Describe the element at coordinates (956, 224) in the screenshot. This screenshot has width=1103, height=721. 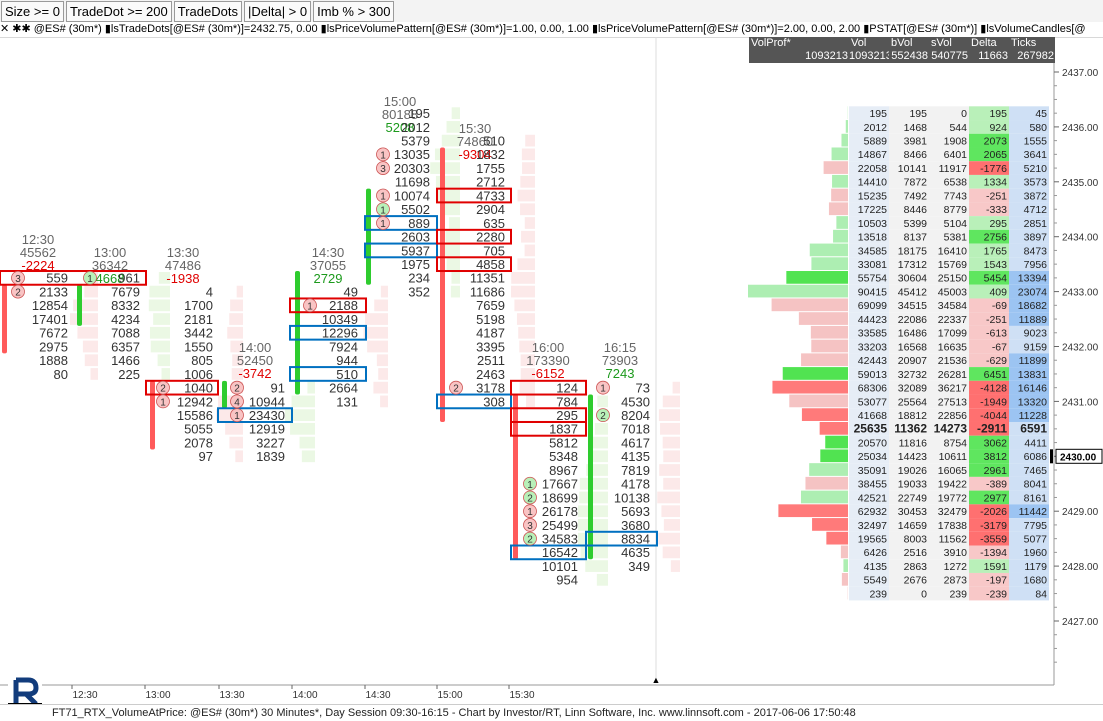
I see `profile-cell: 5104` at that location.